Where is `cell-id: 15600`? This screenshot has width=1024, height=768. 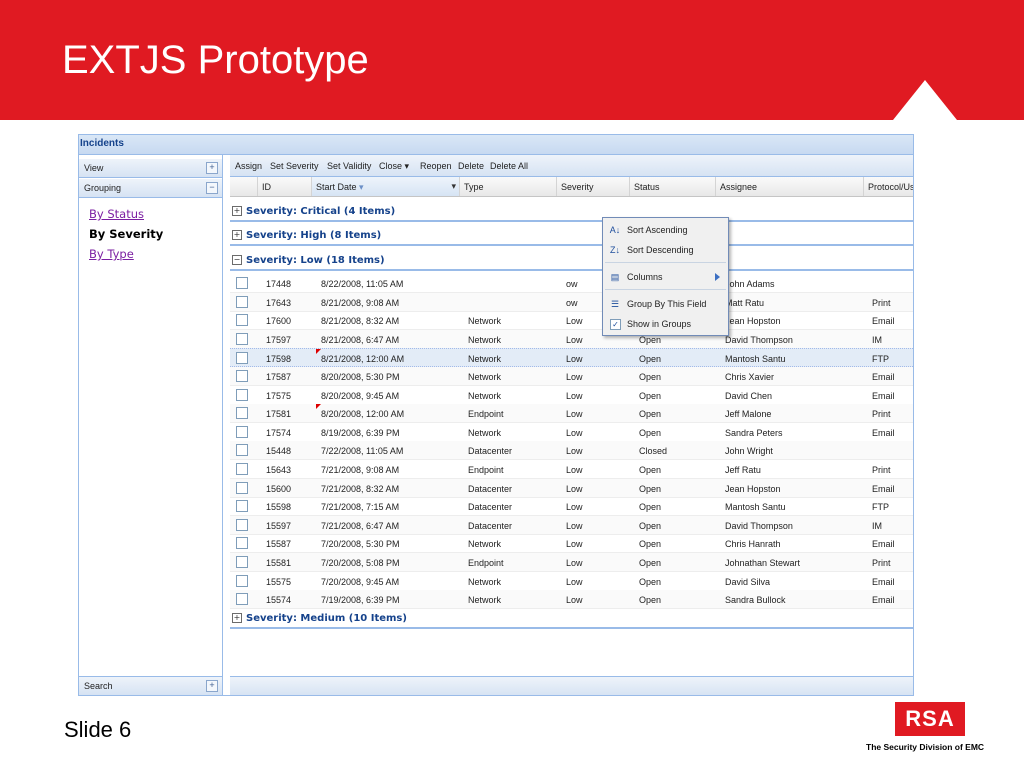
cell-id: 15600 is located at coordinates (279, 488).